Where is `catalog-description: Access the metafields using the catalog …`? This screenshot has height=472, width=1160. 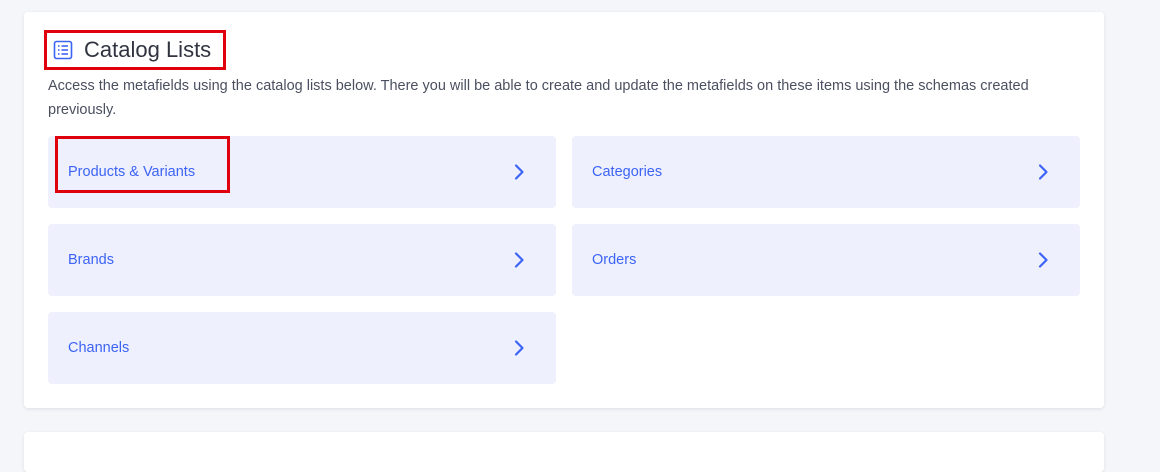
catalog-description: Access the metafields using the catalog … is located at coordinates (538, 98).